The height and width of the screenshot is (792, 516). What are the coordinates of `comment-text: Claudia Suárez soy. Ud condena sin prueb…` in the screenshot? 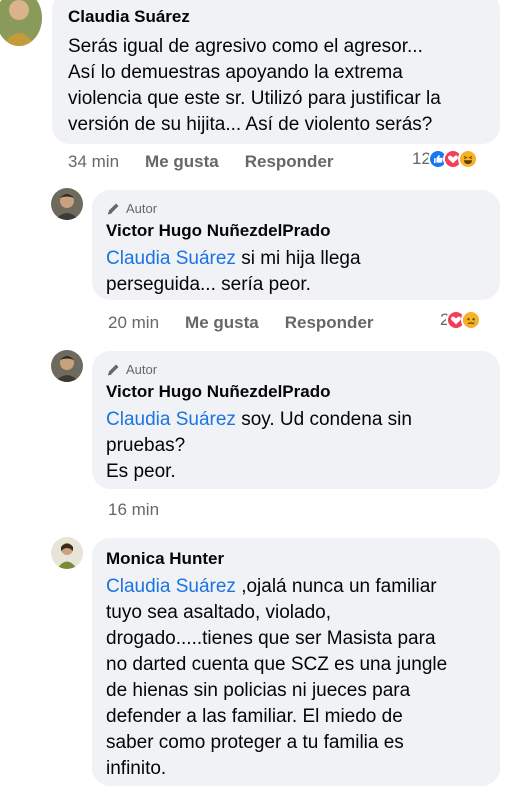 It's located at (296, 446).